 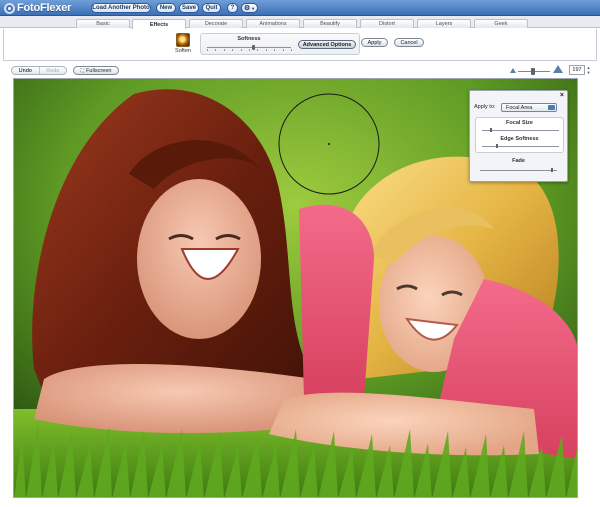 I want to click on fullscreen-button: ⛶ Fullscreen, so click(x=96, y=70).